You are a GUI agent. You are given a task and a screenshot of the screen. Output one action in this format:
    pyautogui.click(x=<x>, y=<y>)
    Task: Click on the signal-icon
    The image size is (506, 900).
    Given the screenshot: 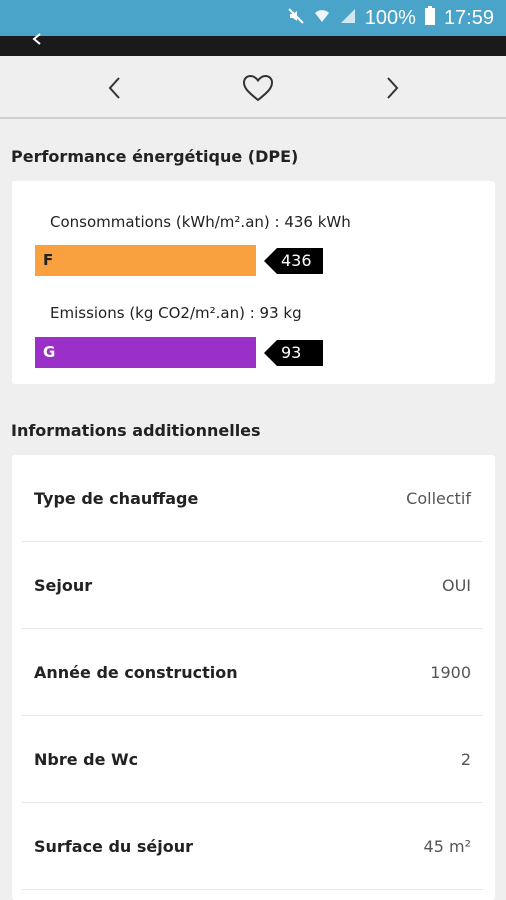 What is the action you would take?
    pyautogui.click(x=348, y=18)
    